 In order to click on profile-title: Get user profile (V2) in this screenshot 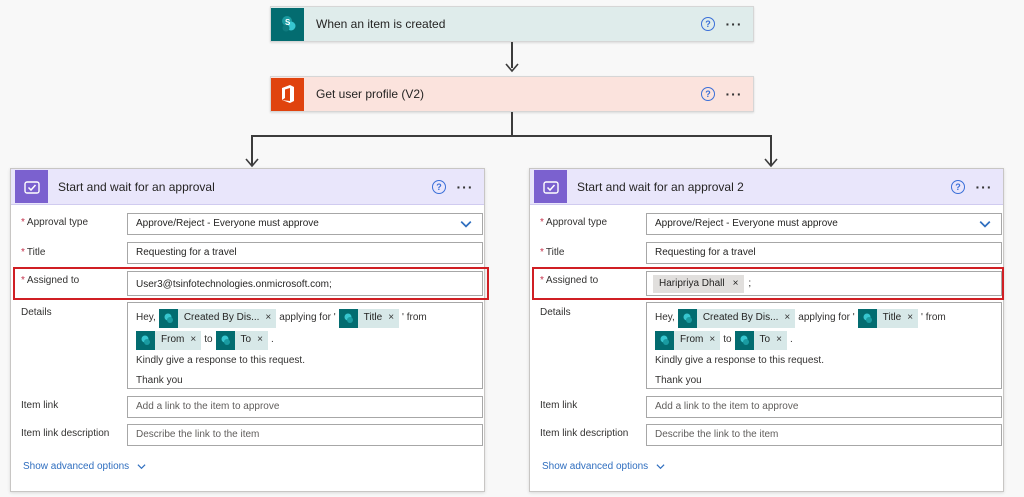, I will do `click(370, 94)`.